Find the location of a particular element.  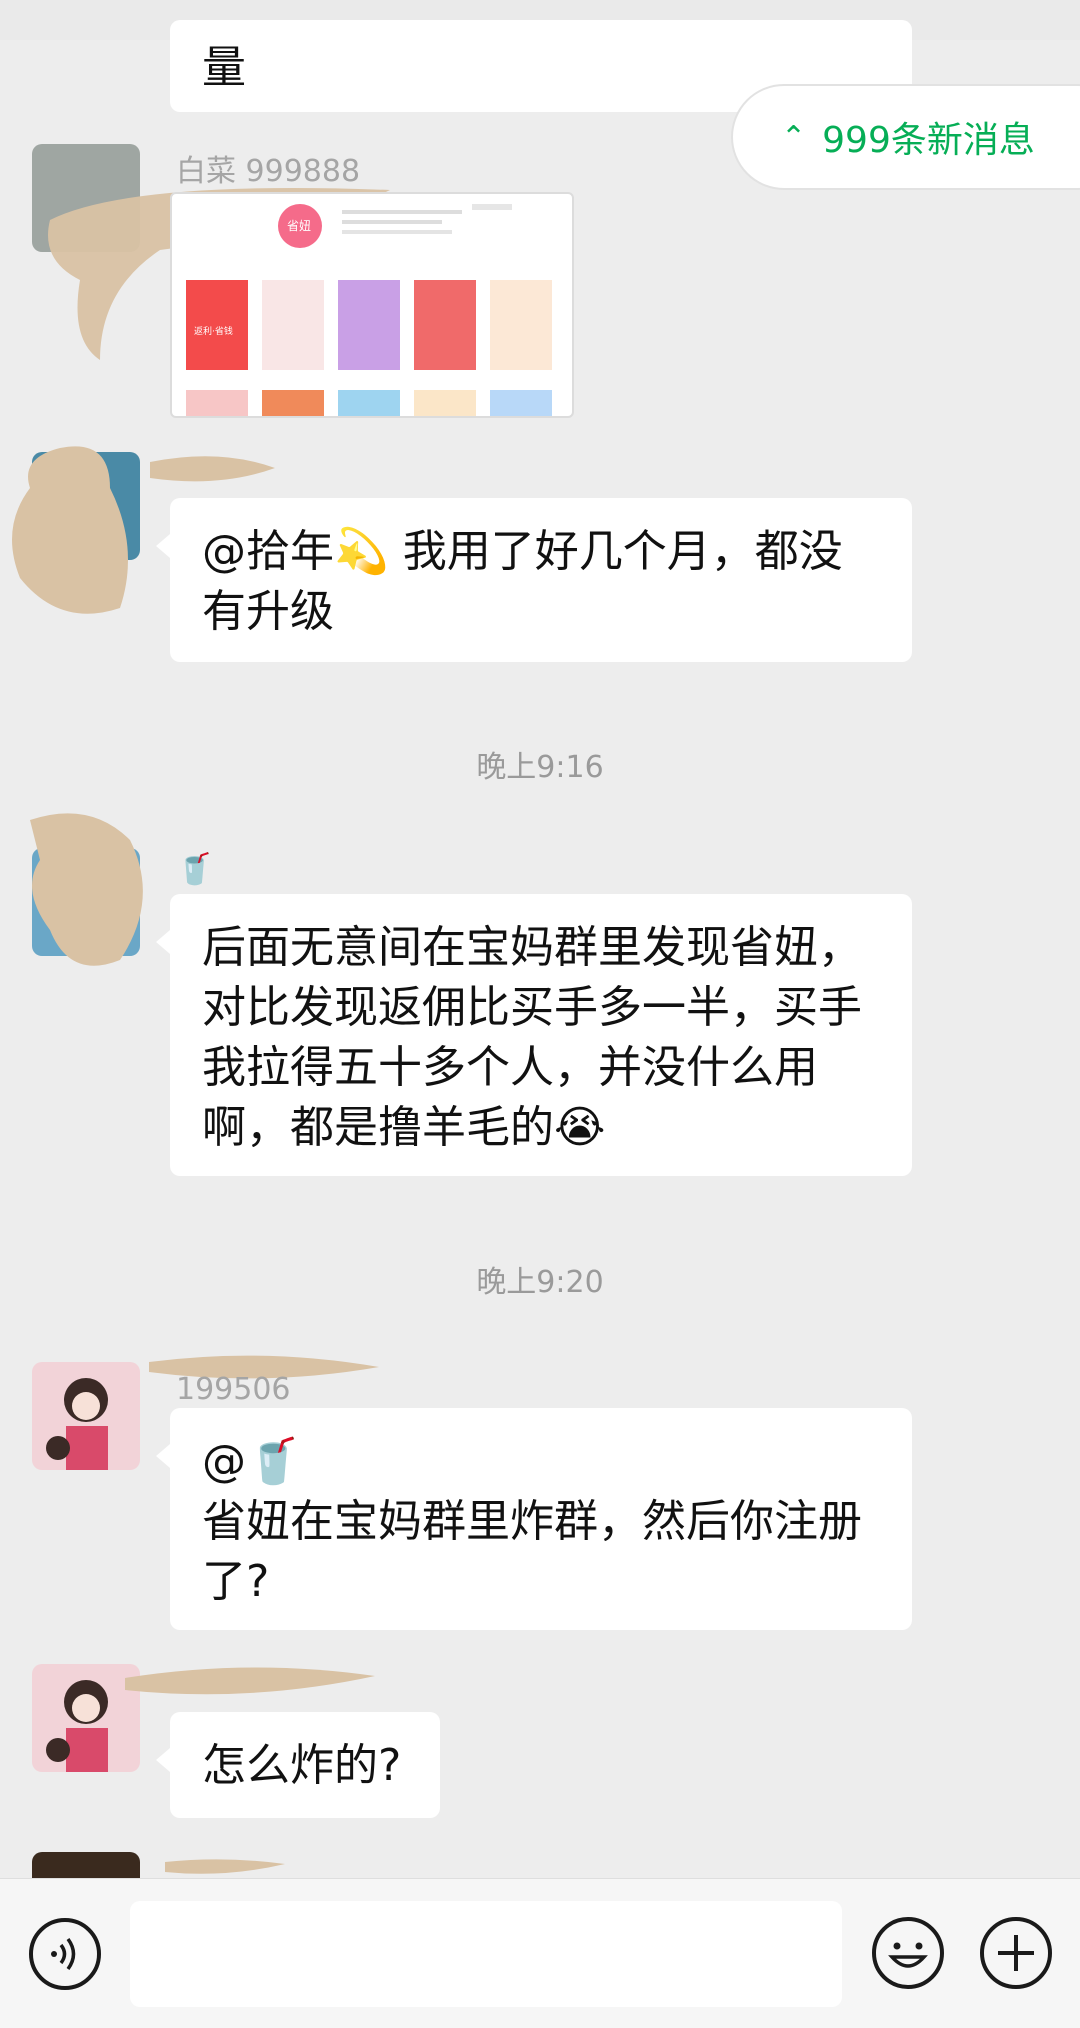

sender-name: 199506 is located at coordinates (233, 1389).